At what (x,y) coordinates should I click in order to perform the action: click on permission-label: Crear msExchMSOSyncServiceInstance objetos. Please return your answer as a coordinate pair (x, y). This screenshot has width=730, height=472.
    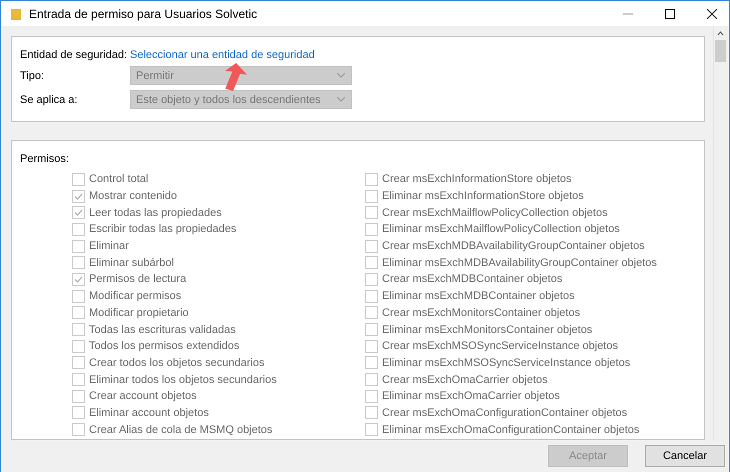
    Looking at the image, I should click on (500, 346).